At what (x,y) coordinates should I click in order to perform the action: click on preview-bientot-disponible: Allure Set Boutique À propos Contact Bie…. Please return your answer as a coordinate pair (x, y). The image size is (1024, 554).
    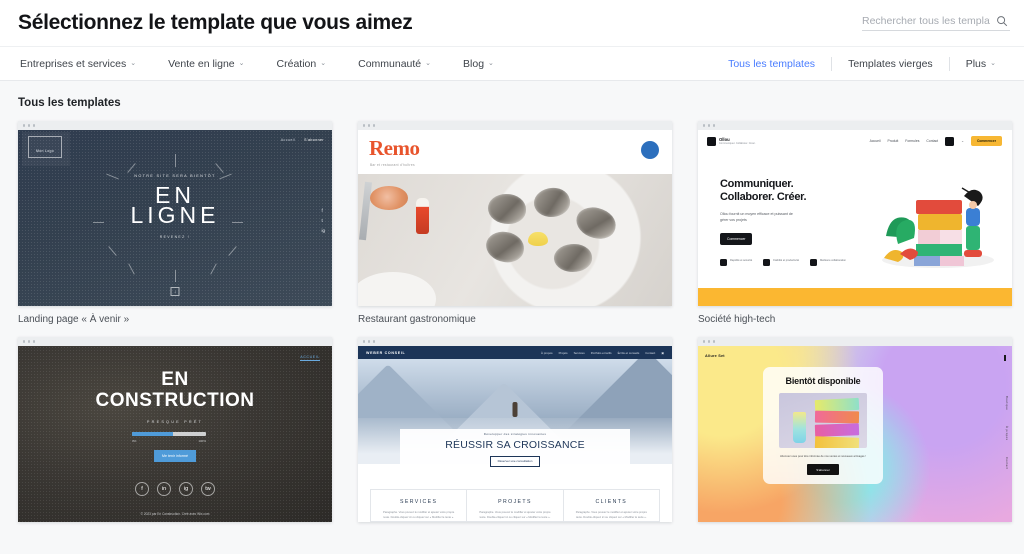
    Looking at the image, I should click on (855, 434).